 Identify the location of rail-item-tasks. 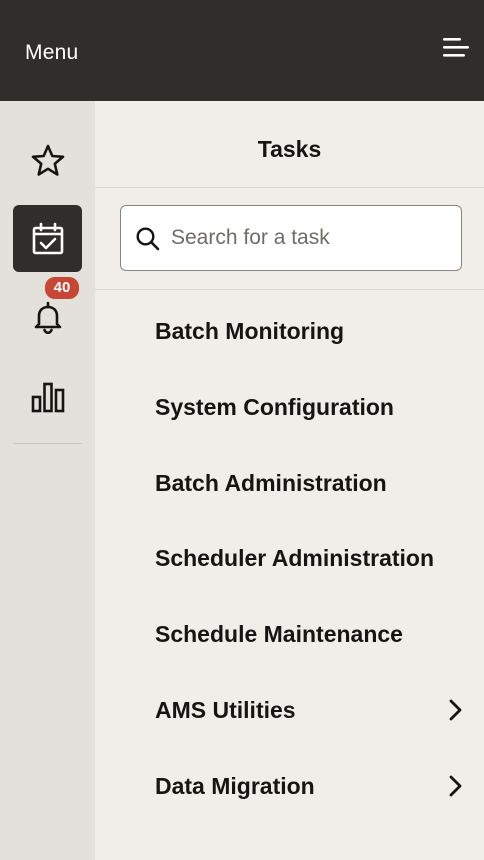
(47, 238).